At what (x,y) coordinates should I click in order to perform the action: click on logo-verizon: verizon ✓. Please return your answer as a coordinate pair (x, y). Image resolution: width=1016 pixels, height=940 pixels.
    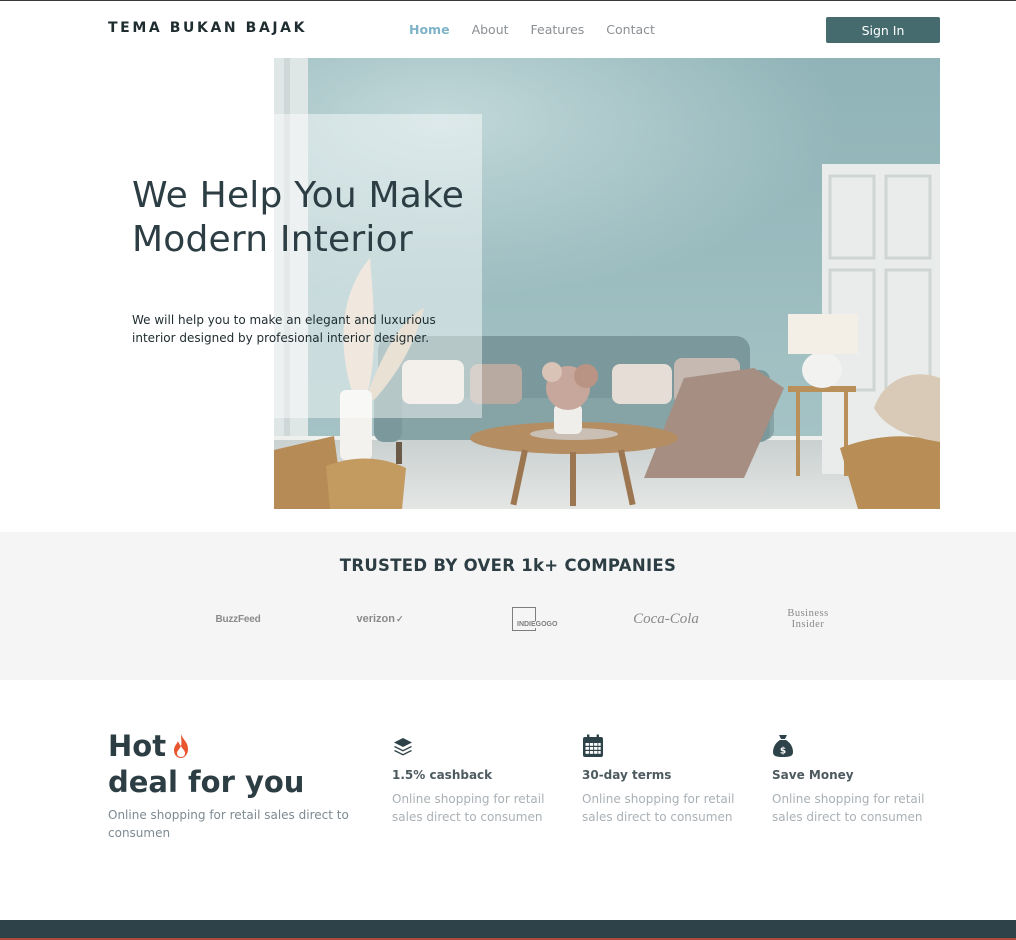
    Looking at the image, I should click on (380, 619).